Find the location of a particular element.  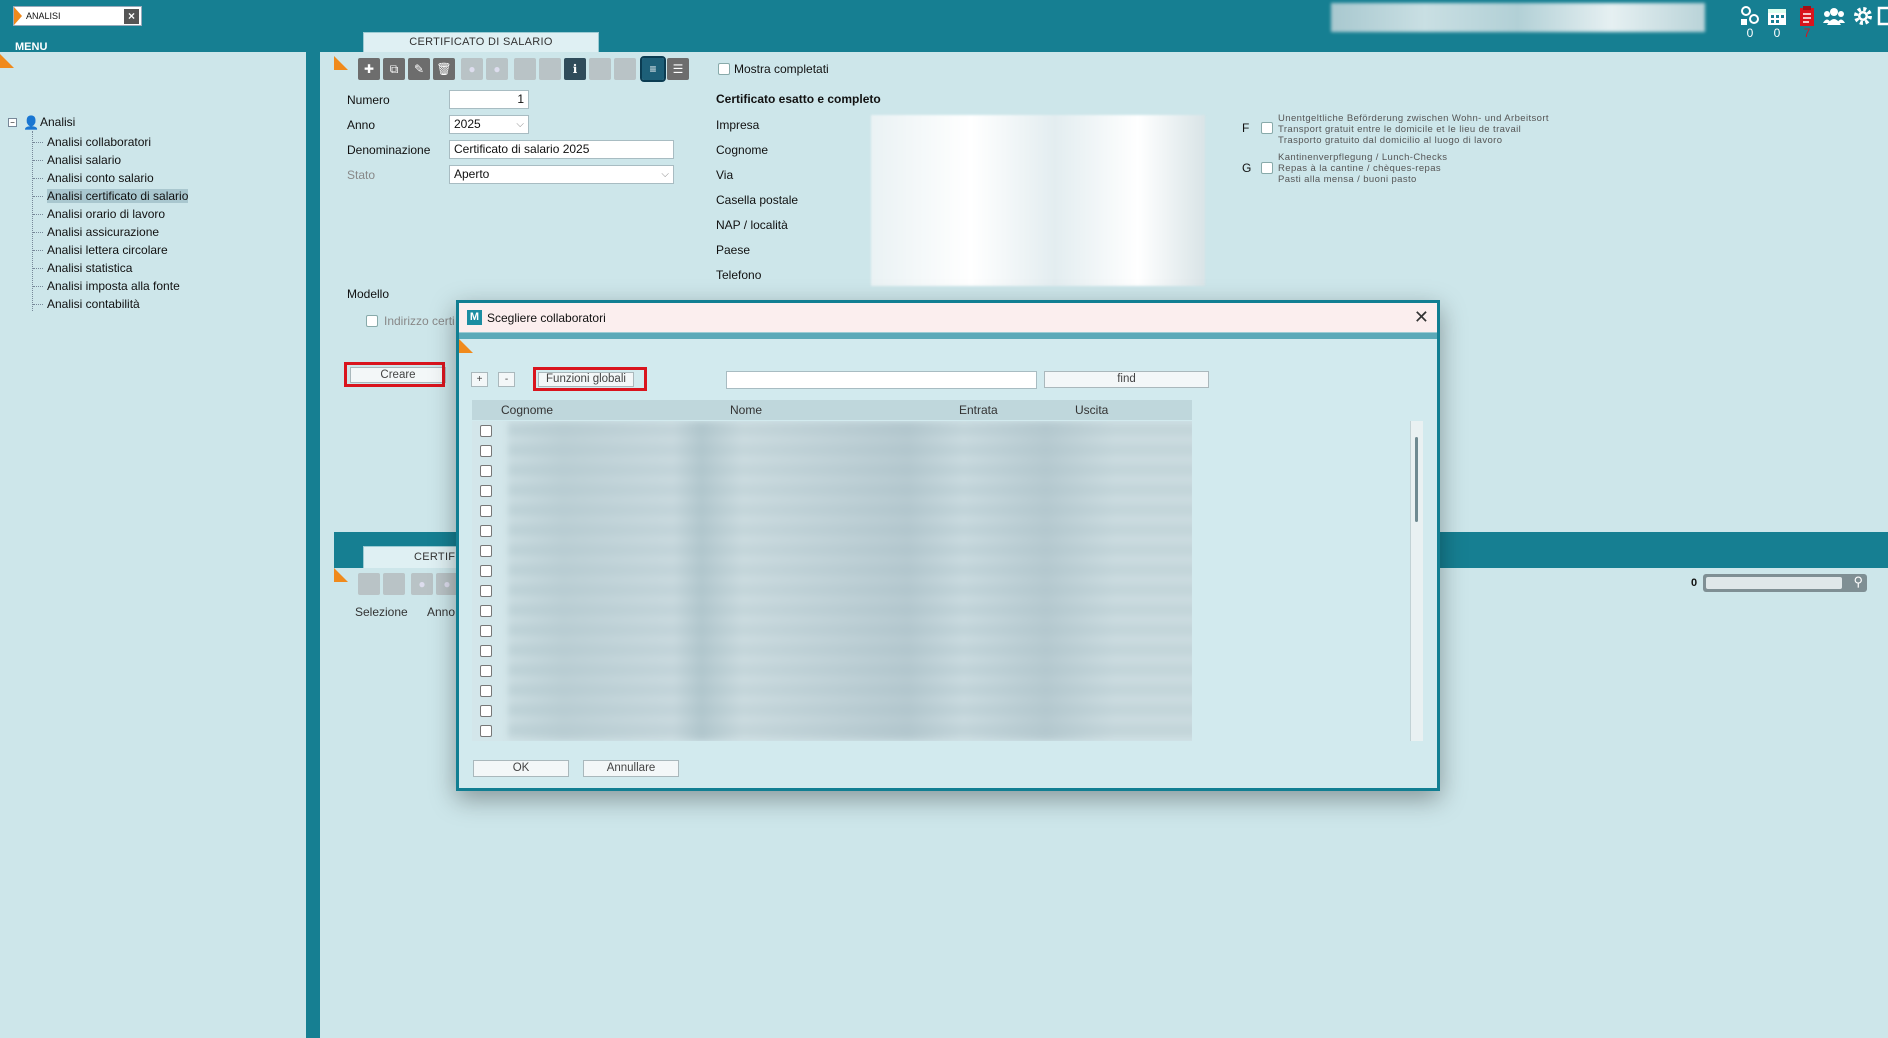

flag-f-checkbox is located at coordinates (1267, 128).